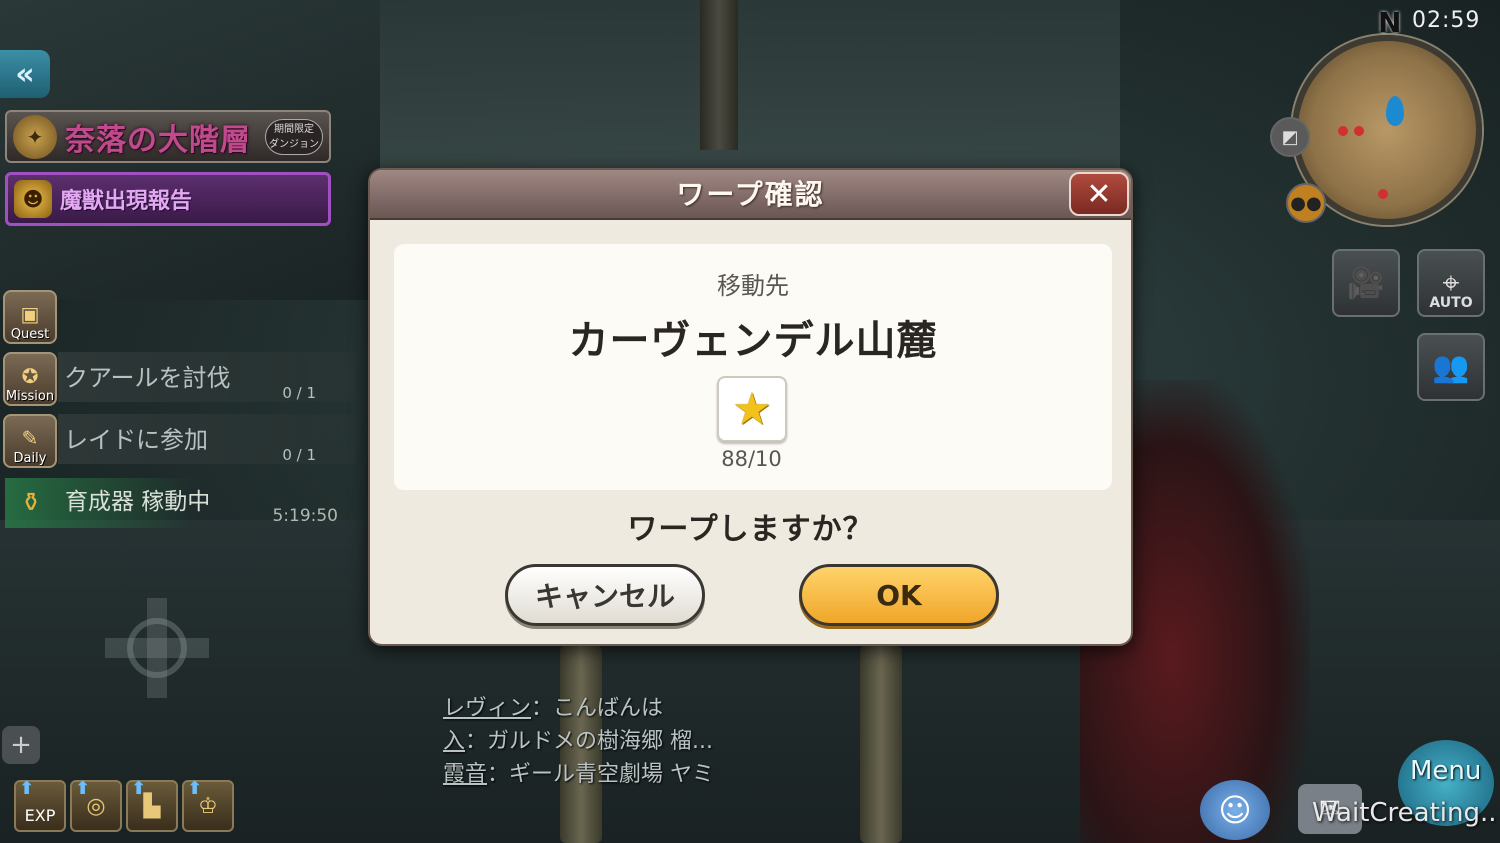  Describe the element at coordinates (30, 458) in the screenshot. I see `daily-caption: Daily` at that location.